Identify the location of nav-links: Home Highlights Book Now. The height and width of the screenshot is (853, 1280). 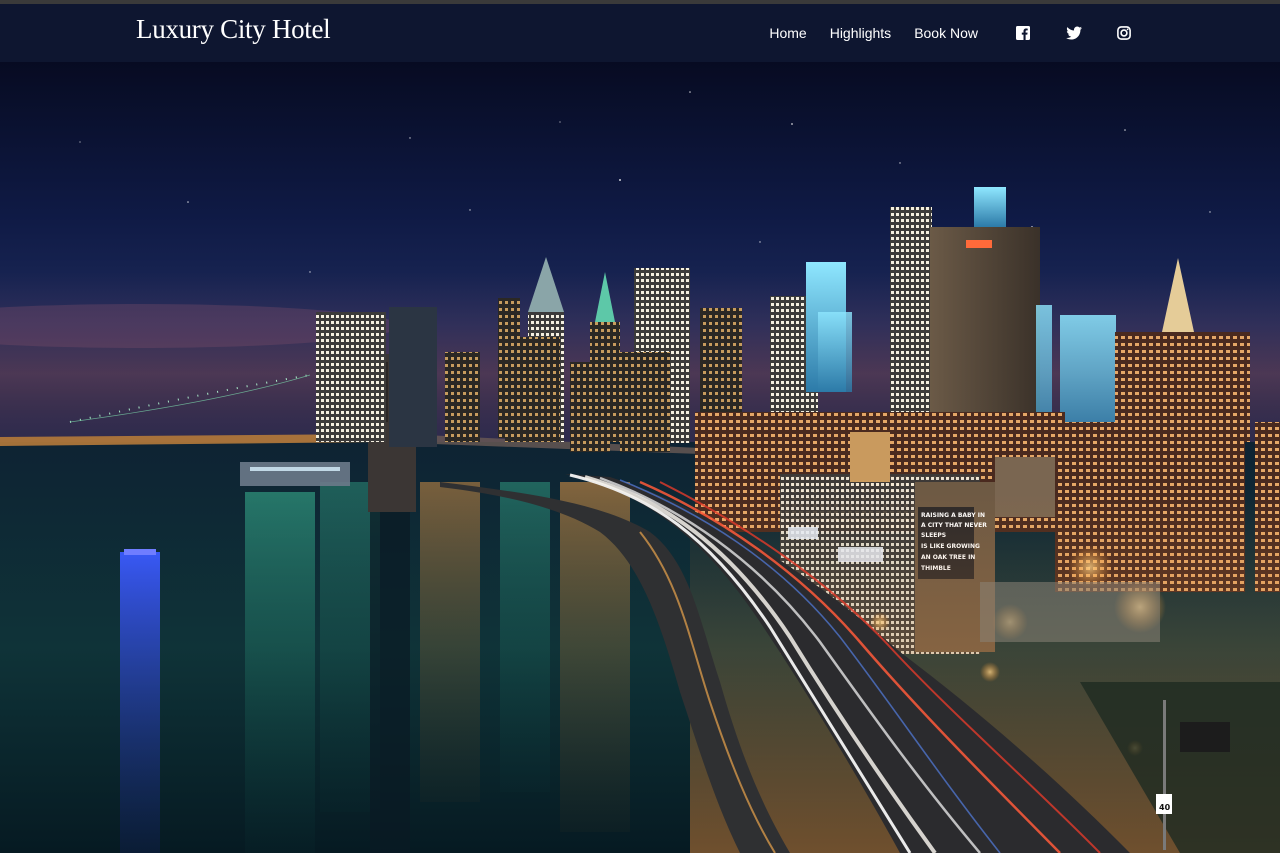
(939, 33).